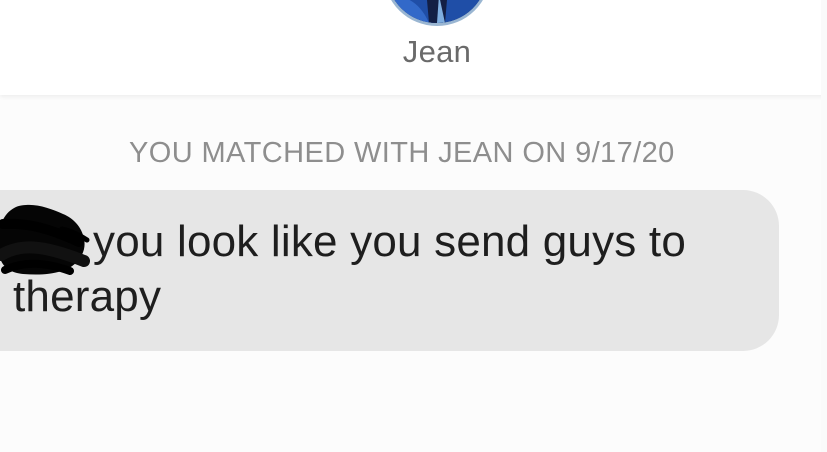 This screenshot has width=827, height=452. Describe the element at coordinates (824, 226) in the screenshot. I see `right-edge-divider` at that location.